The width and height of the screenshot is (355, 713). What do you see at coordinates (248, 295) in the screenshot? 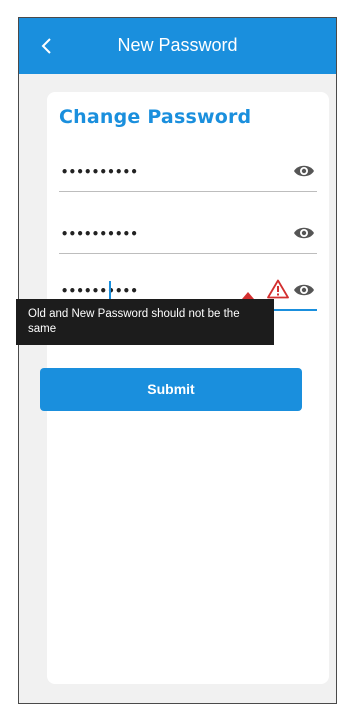
I see `tooltip-pointer` at bounding box center [248, 295].